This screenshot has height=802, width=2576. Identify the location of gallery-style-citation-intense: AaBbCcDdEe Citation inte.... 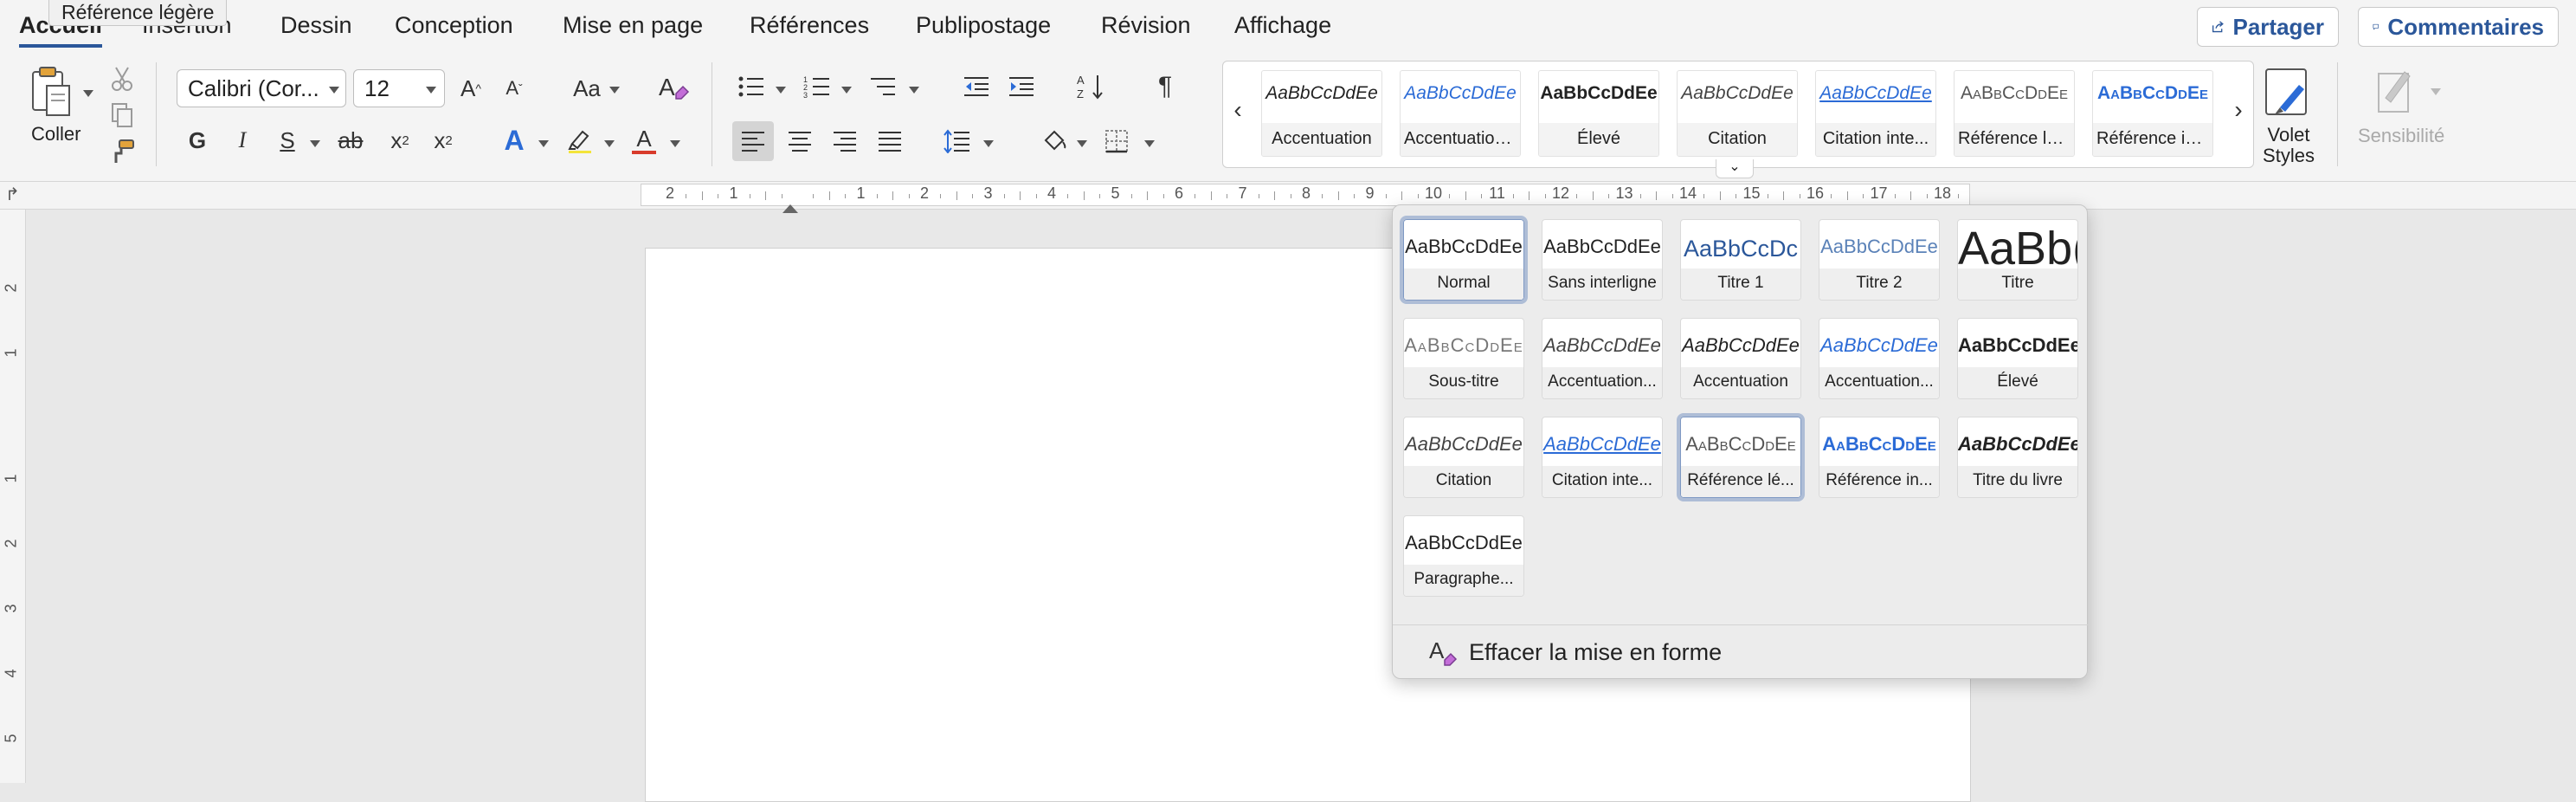
(1875, 113).